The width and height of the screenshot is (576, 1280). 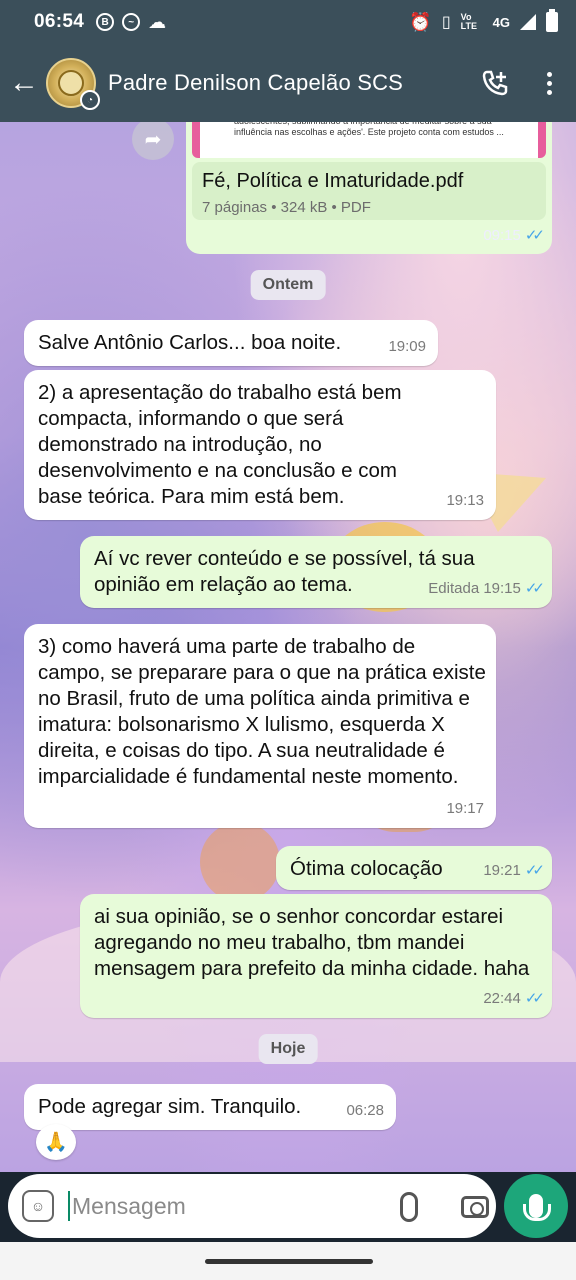 I want to click on vibrate-icon: ▯, so click(x=446, y=22).